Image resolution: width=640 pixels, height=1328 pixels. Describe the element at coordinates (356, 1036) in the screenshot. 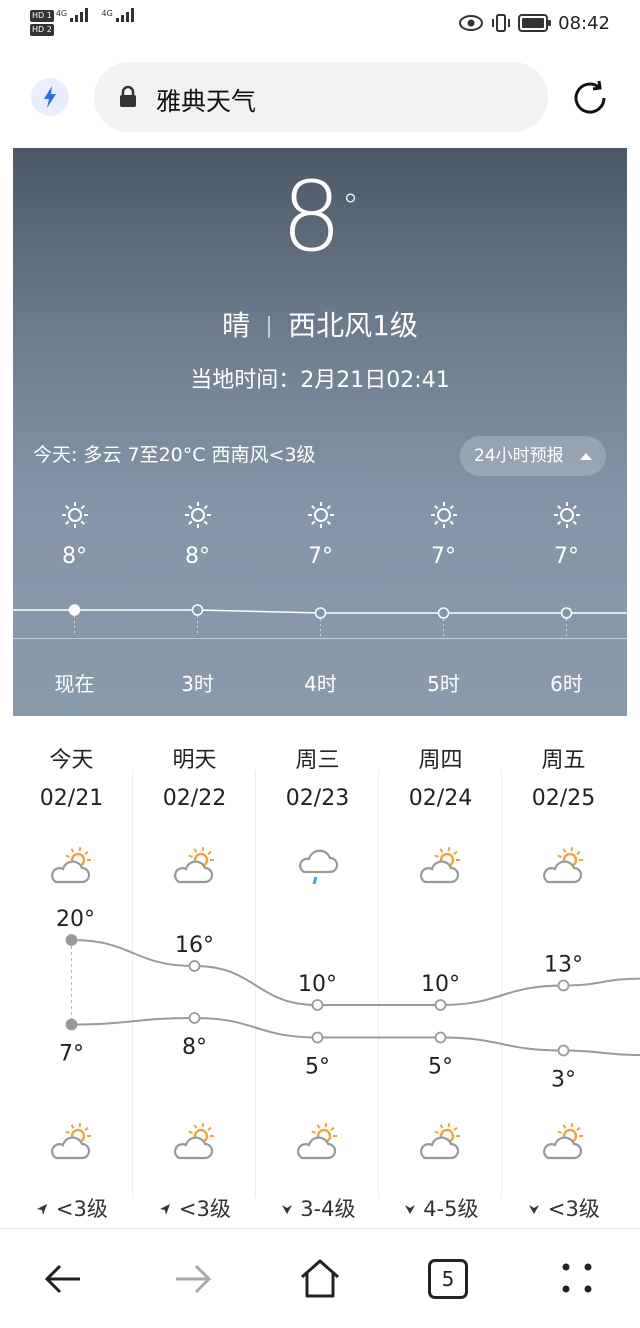

I see `low-temperature-line` at that location.